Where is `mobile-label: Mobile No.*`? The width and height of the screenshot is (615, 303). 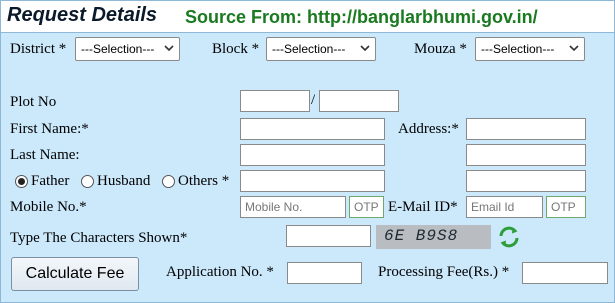
mobile-label: Mobile No.* is located at coordinates (48, 207).